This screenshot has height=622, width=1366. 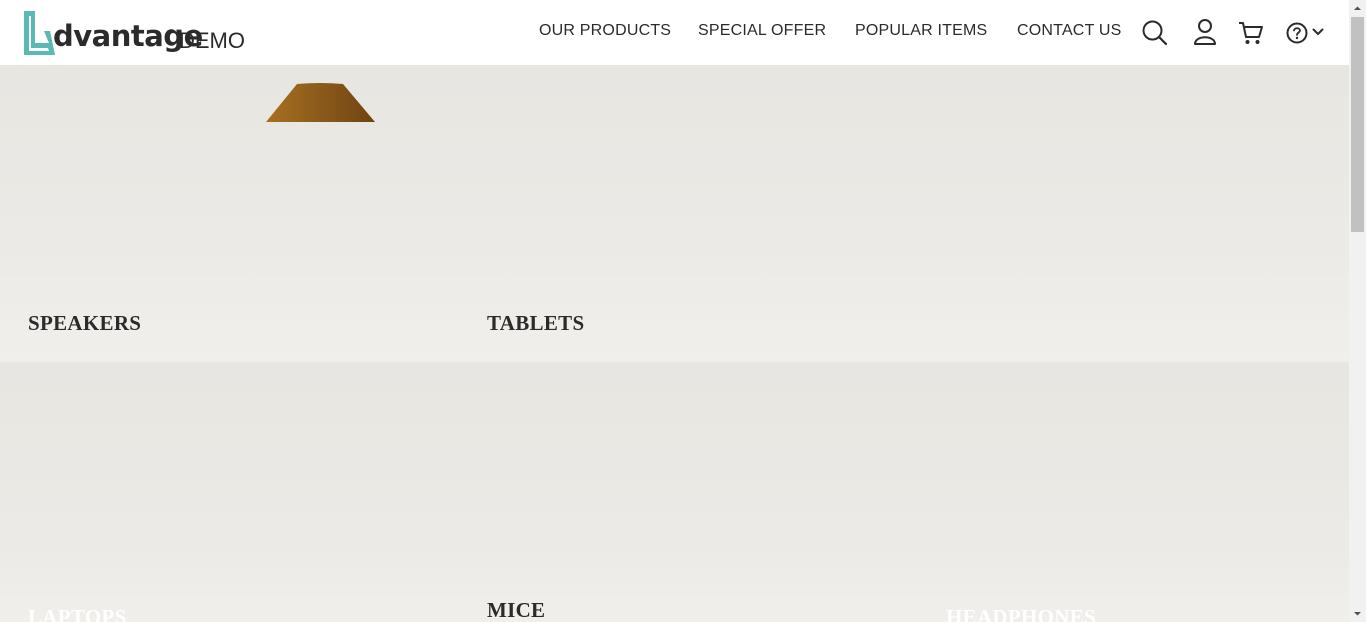 What do you see at coordinates (1205, 32) in the screenshot?
I see `user-icon` at bounding box center [1205, 32].